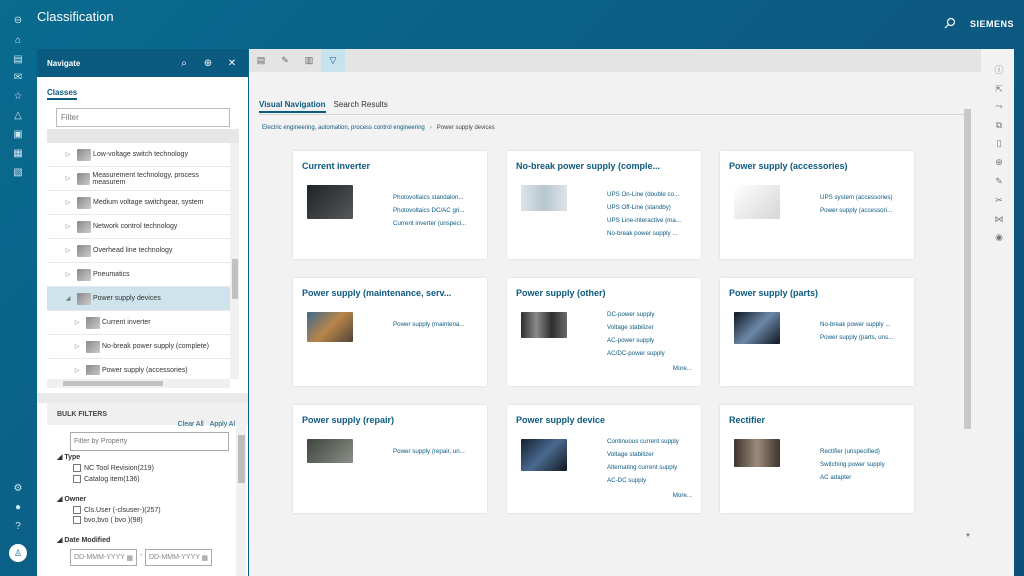  Describe the element at coordinates (652, 314) in the screenshot. I see `card-link: DC-power supply` at that location.